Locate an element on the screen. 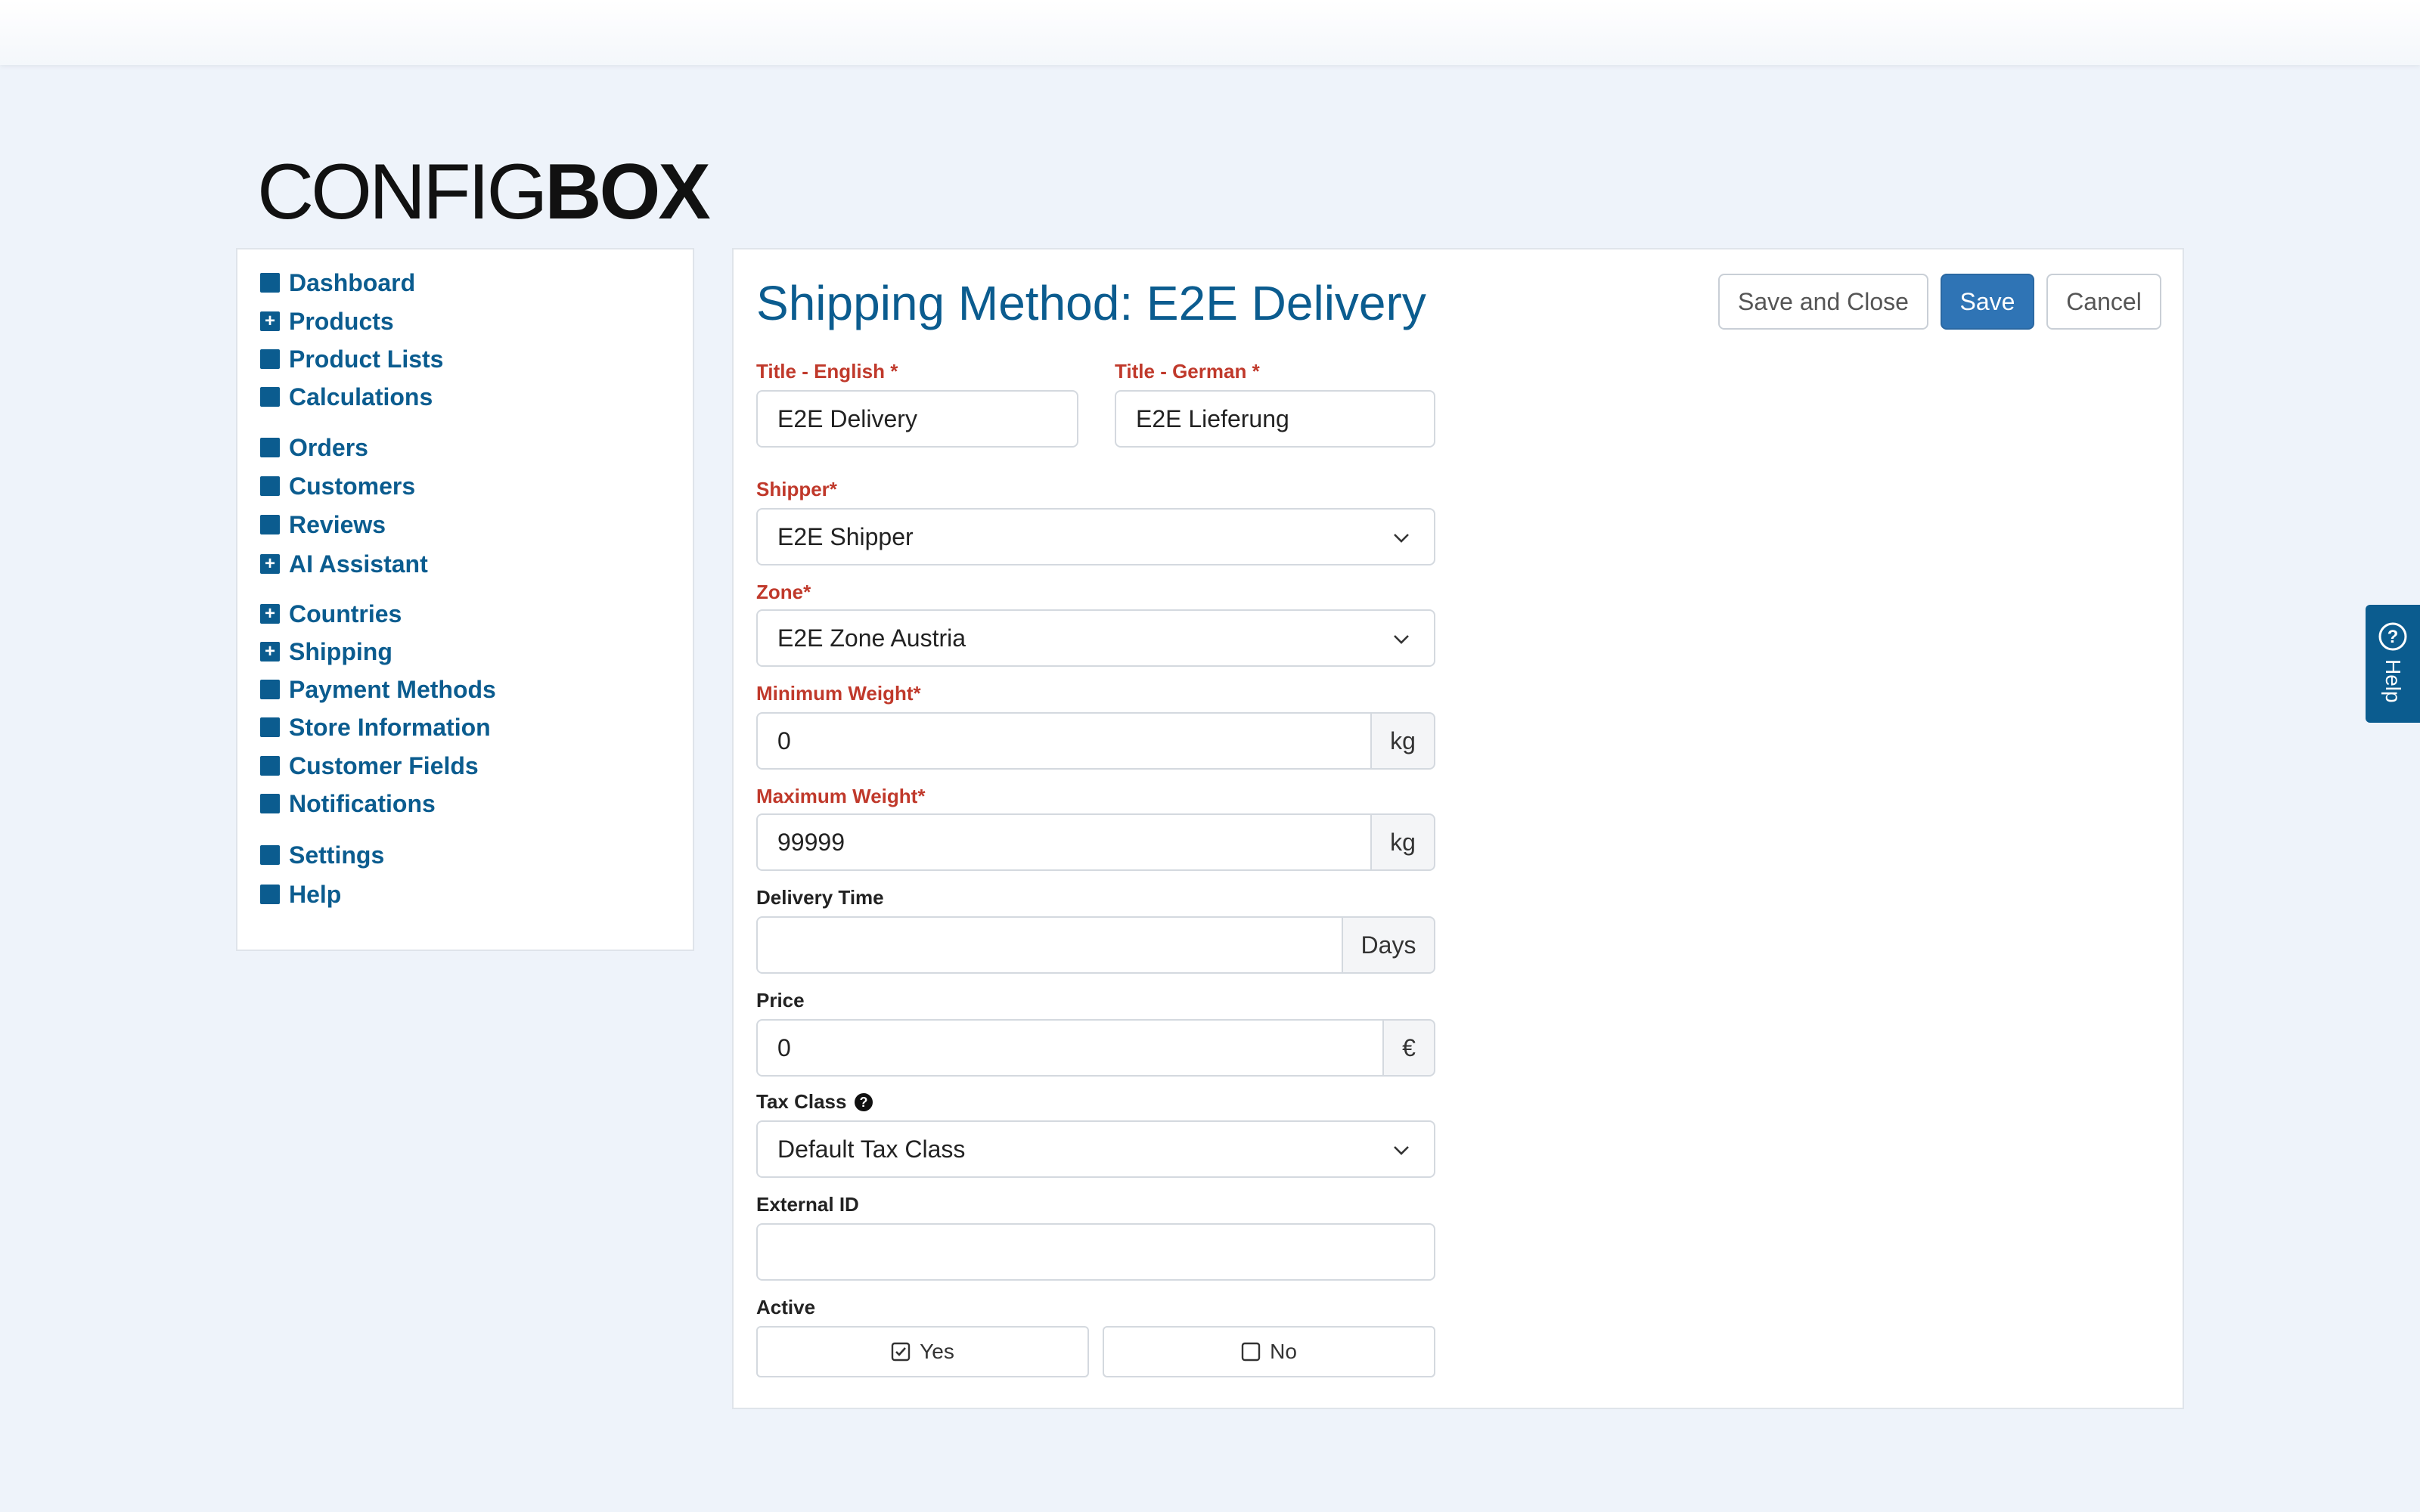 This screenshot has height=1512, width=2420. sidebar-item-payment-methods: Payment Methods is located at coordinates (378, 689).